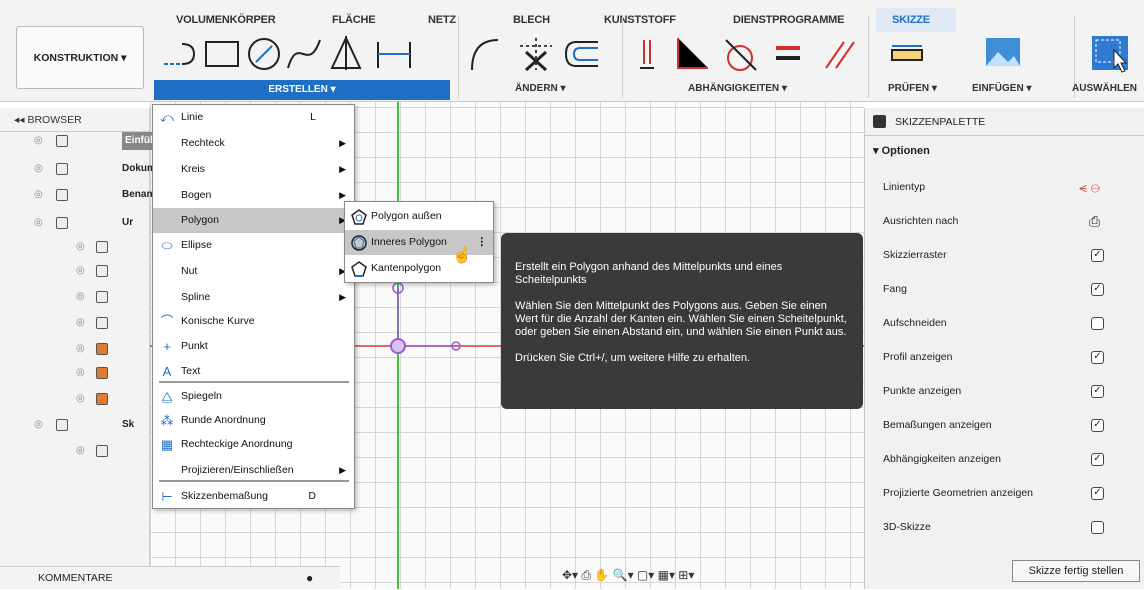 The image size is (1144, 590). Describe the element at coordinates (540, 88) in the screenshot. I see `aendern-group-button: ÄNDERN ▾` at that location.